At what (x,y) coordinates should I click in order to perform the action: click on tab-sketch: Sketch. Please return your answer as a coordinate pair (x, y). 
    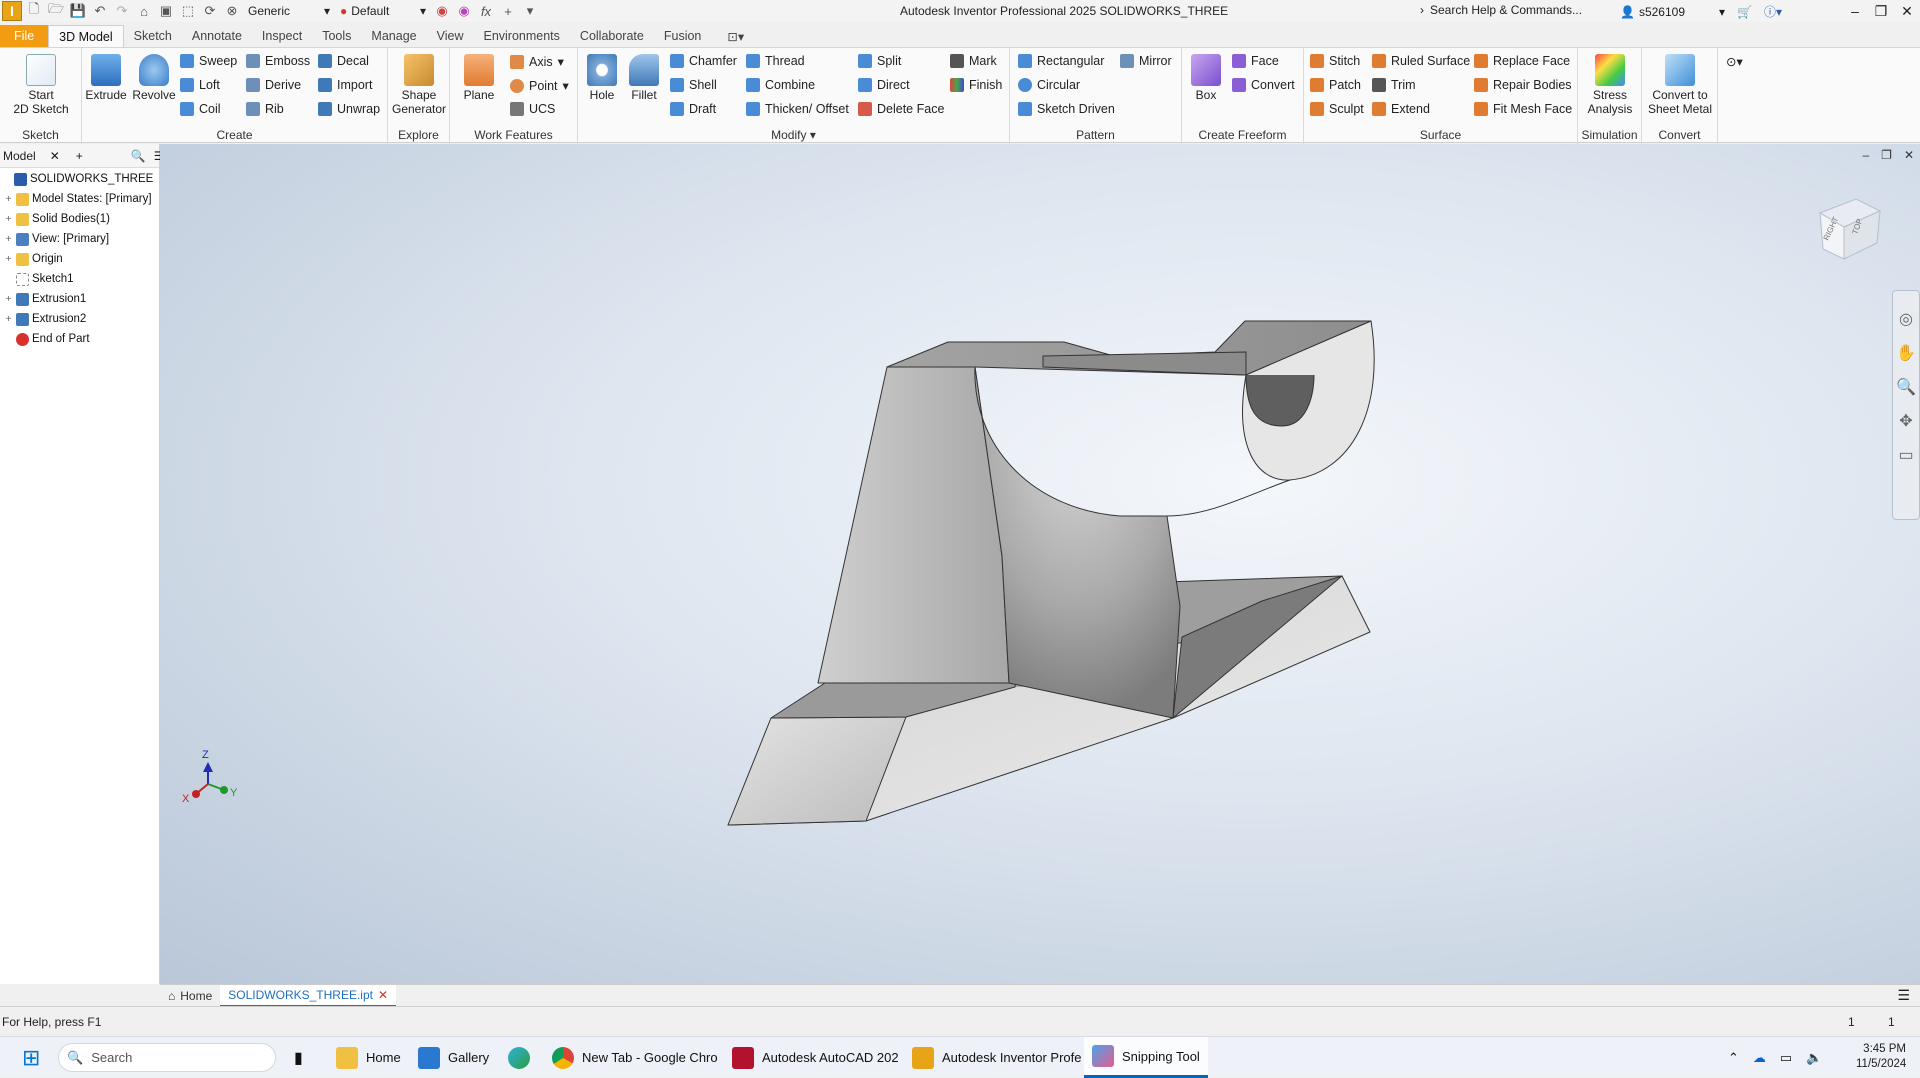
    Looking at the image, I should click on (153, 36).